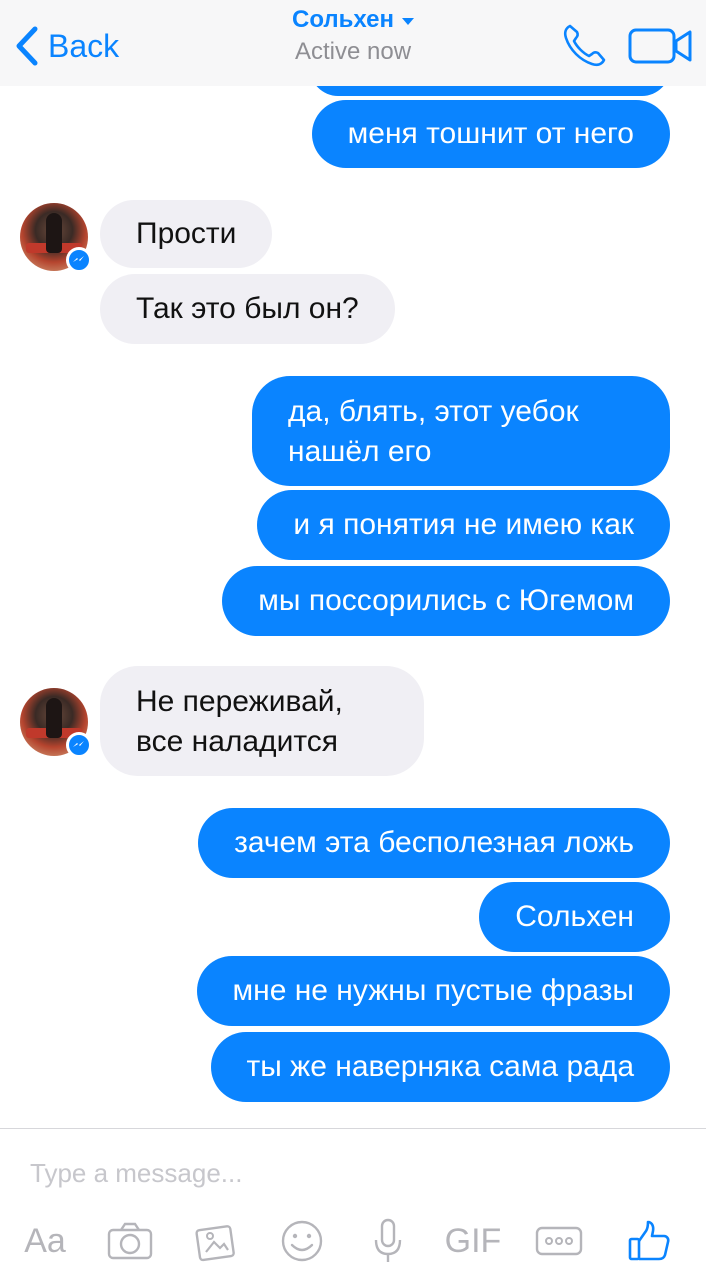  I want to click on emoji-button, so click(302, 1241).